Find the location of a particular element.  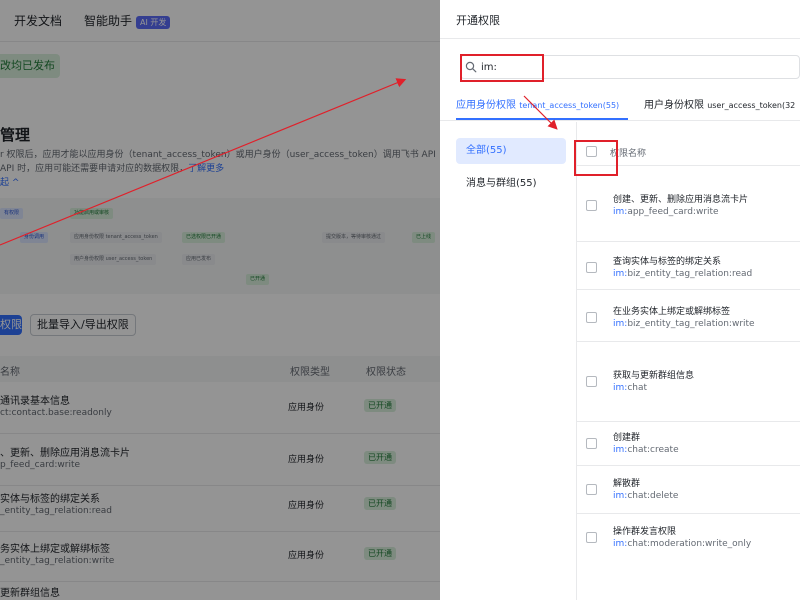

row-name: 、更新、删除应用消息流卡片 is located at coordinates (65, 453).